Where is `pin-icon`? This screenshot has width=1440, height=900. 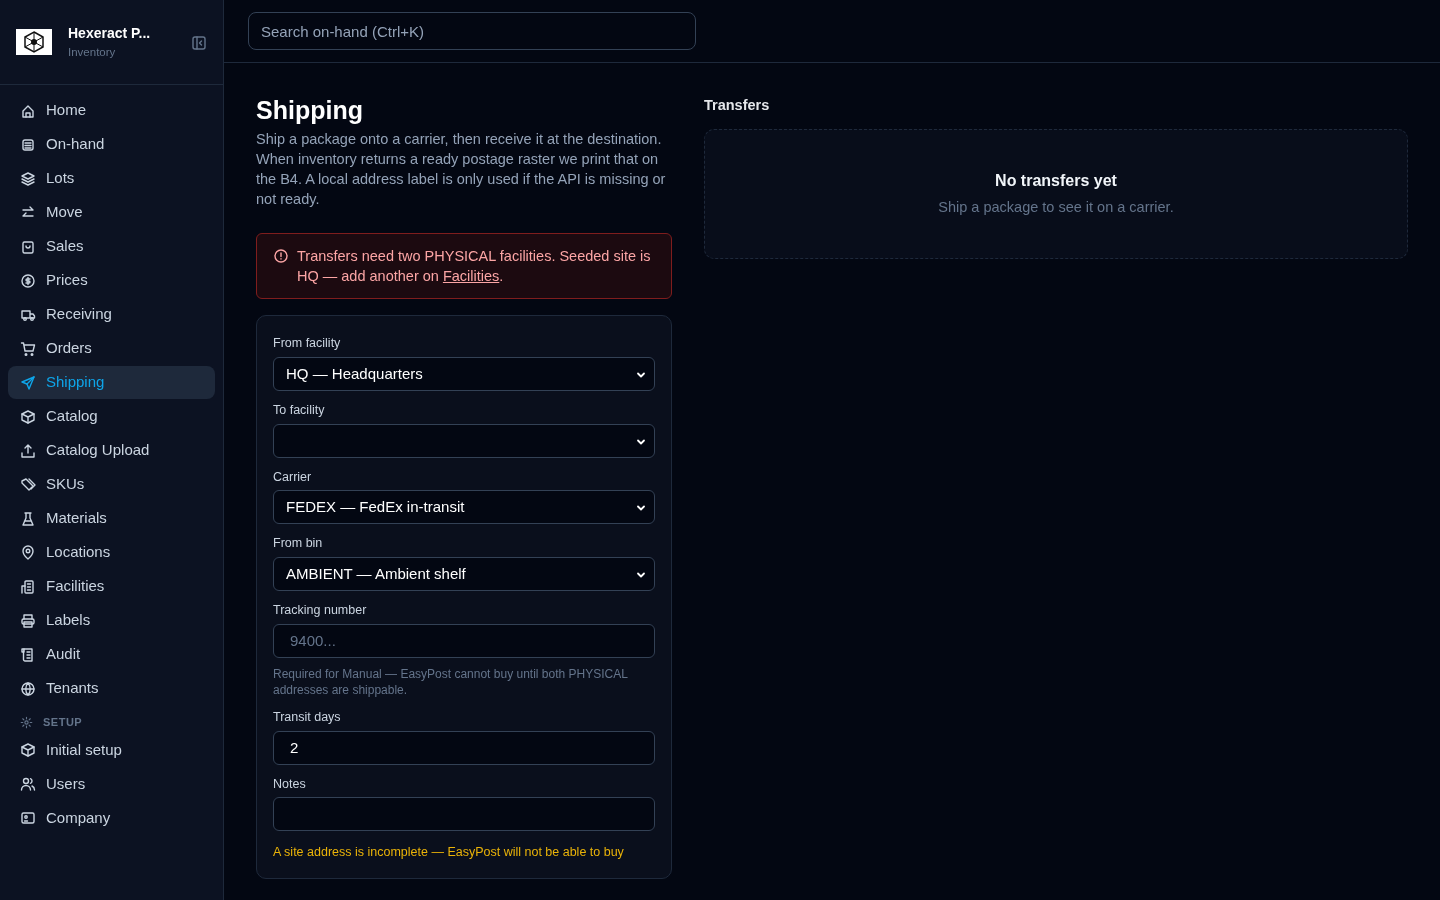 pin-icon is located at coordinates (28, 552).